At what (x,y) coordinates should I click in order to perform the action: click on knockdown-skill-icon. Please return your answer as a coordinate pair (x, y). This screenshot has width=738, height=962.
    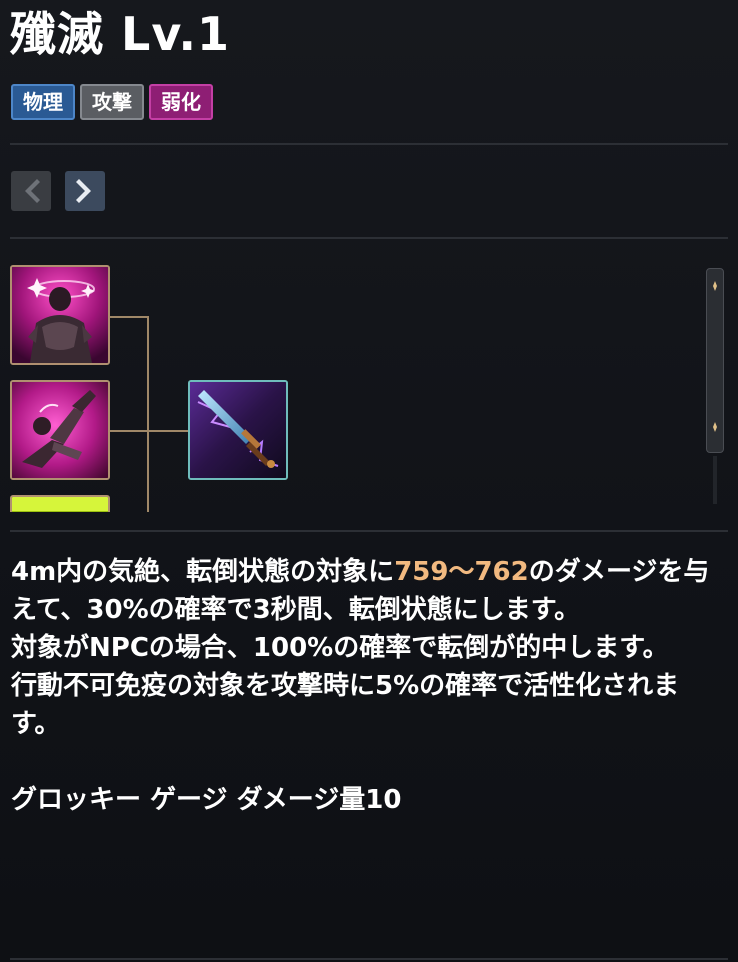
    Looking at the image, I should click on (60, 430).